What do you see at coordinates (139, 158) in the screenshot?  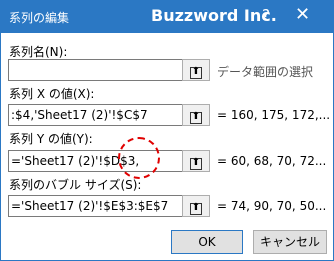 I see `annotation-circle` at bounding box center [139, 158].